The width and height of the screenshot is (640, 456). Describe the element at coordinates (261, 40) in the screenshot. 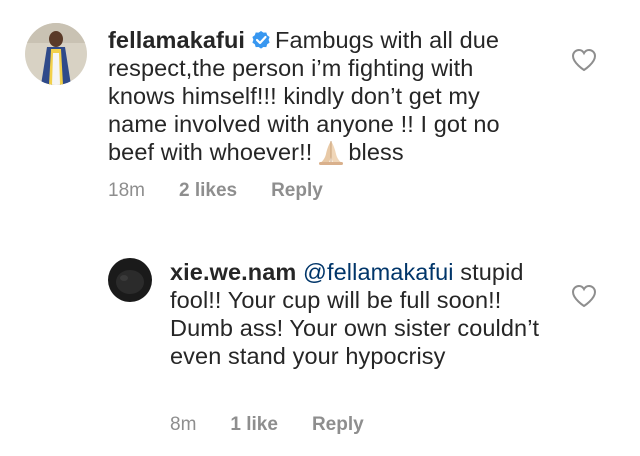

I see `verified-badge-icon` at that location.